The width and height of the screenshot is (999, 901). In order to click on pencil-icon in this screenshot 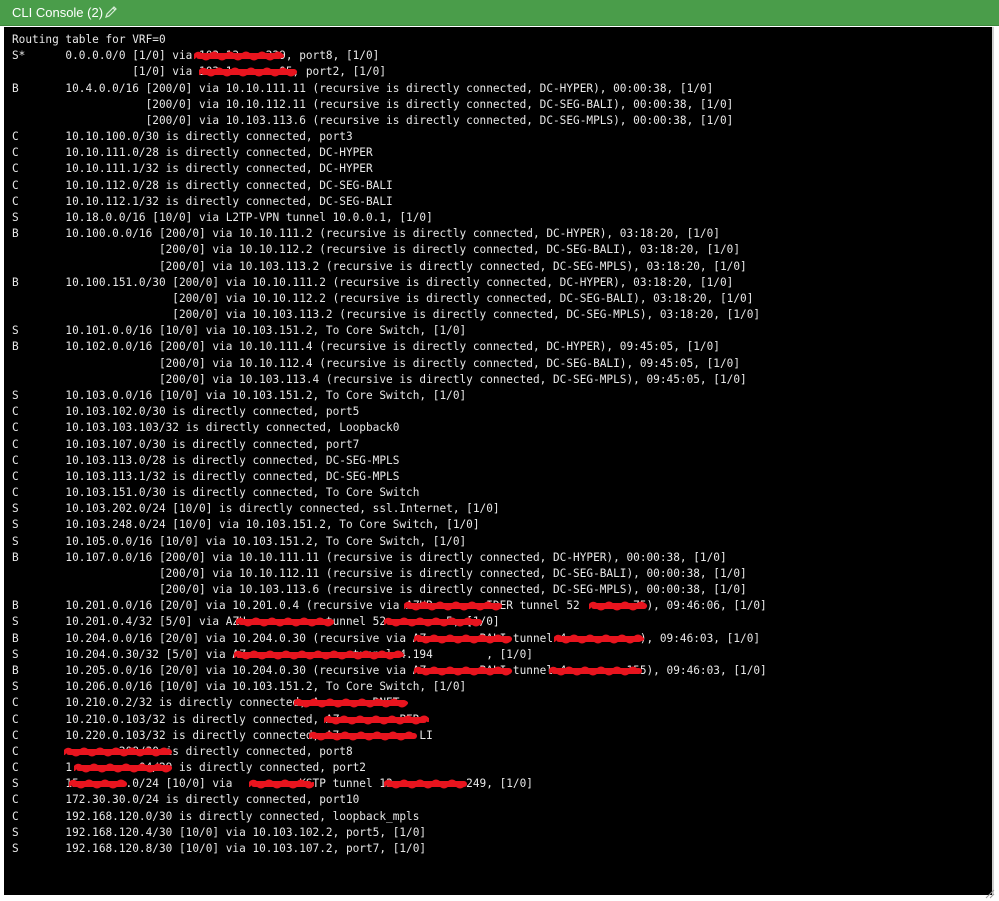, I will do `click(111, 12)`.